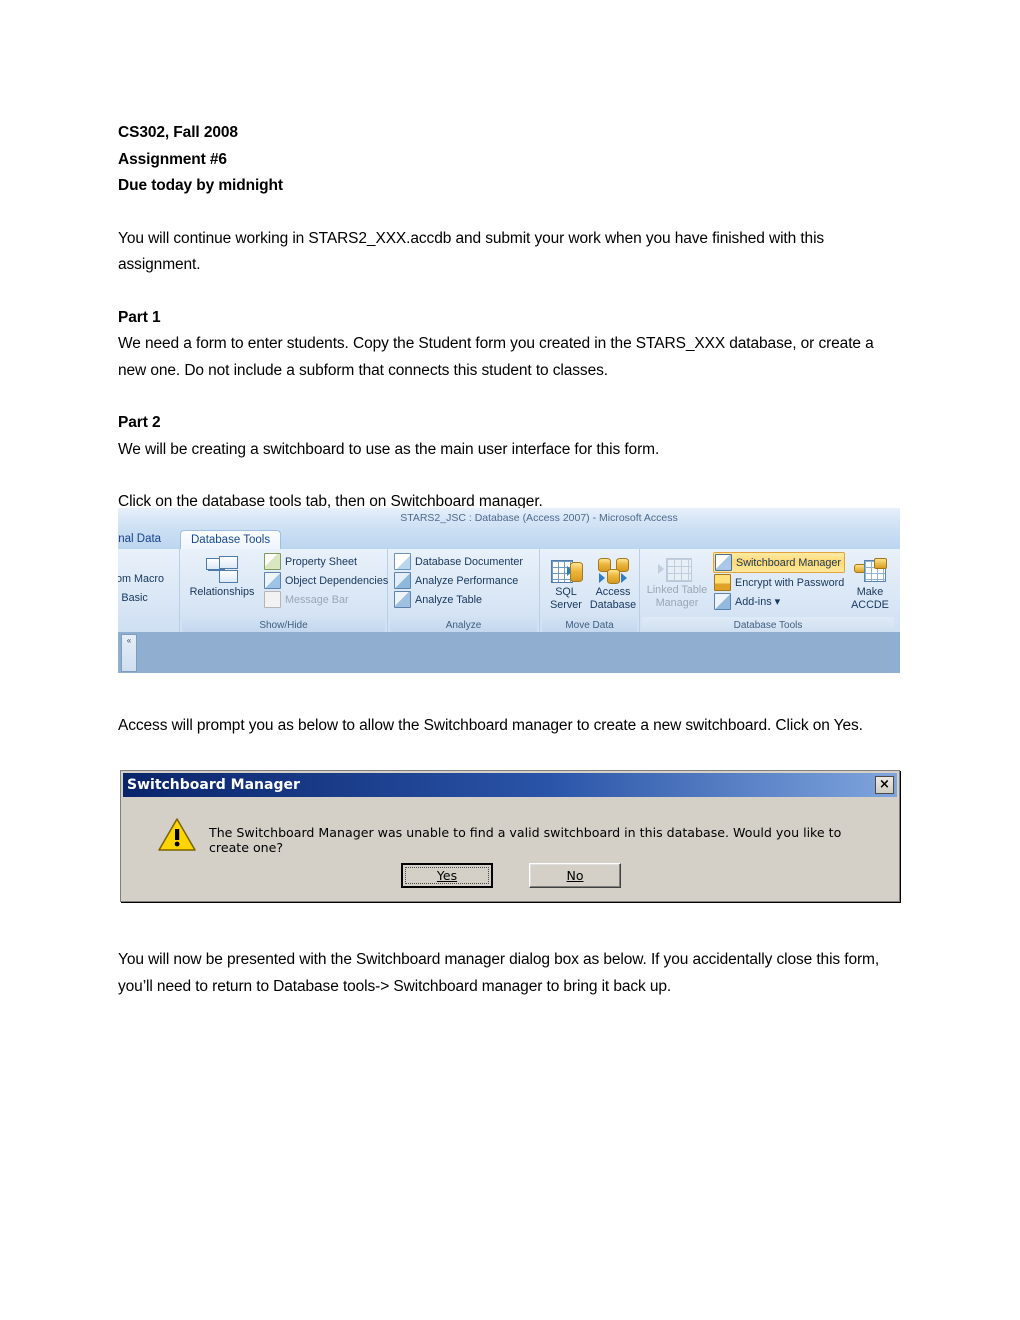 Image resolution: width=1020 pixels, height=1320 pixels. Describe the element at coordinates (613, 605) in the screenshot. I see `access-database-label-2: Database` at that location.